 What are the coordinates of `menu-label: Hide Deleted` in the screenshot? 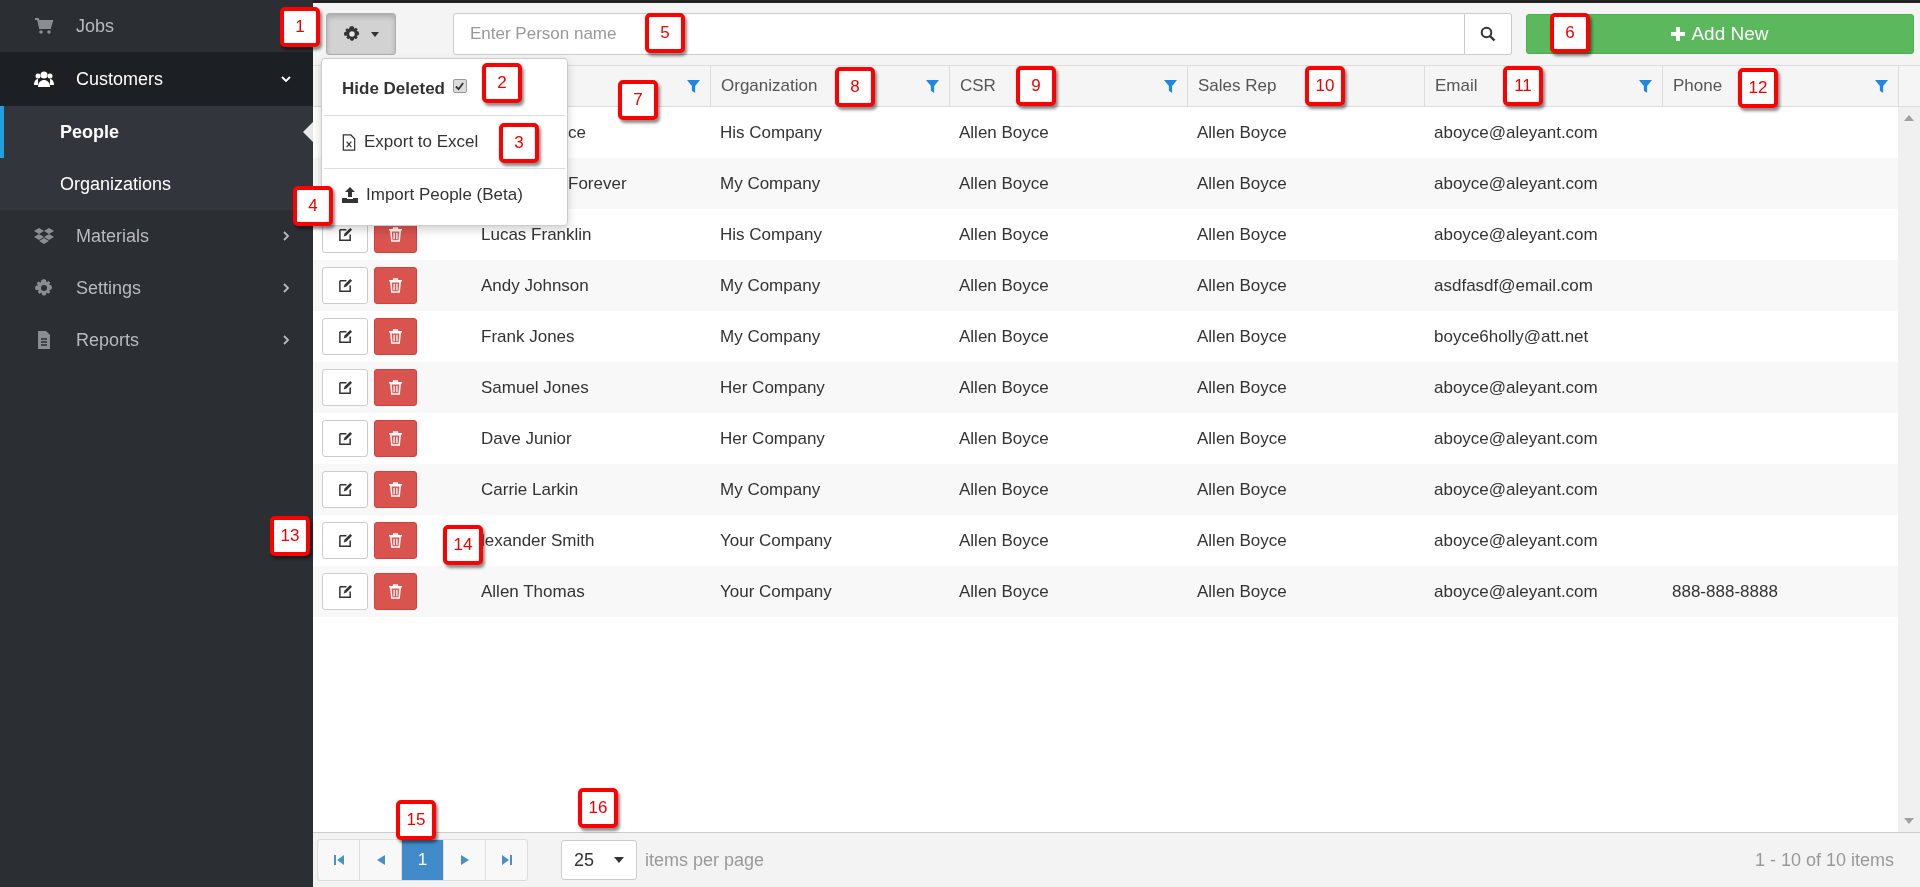 It's located at (393, 89).